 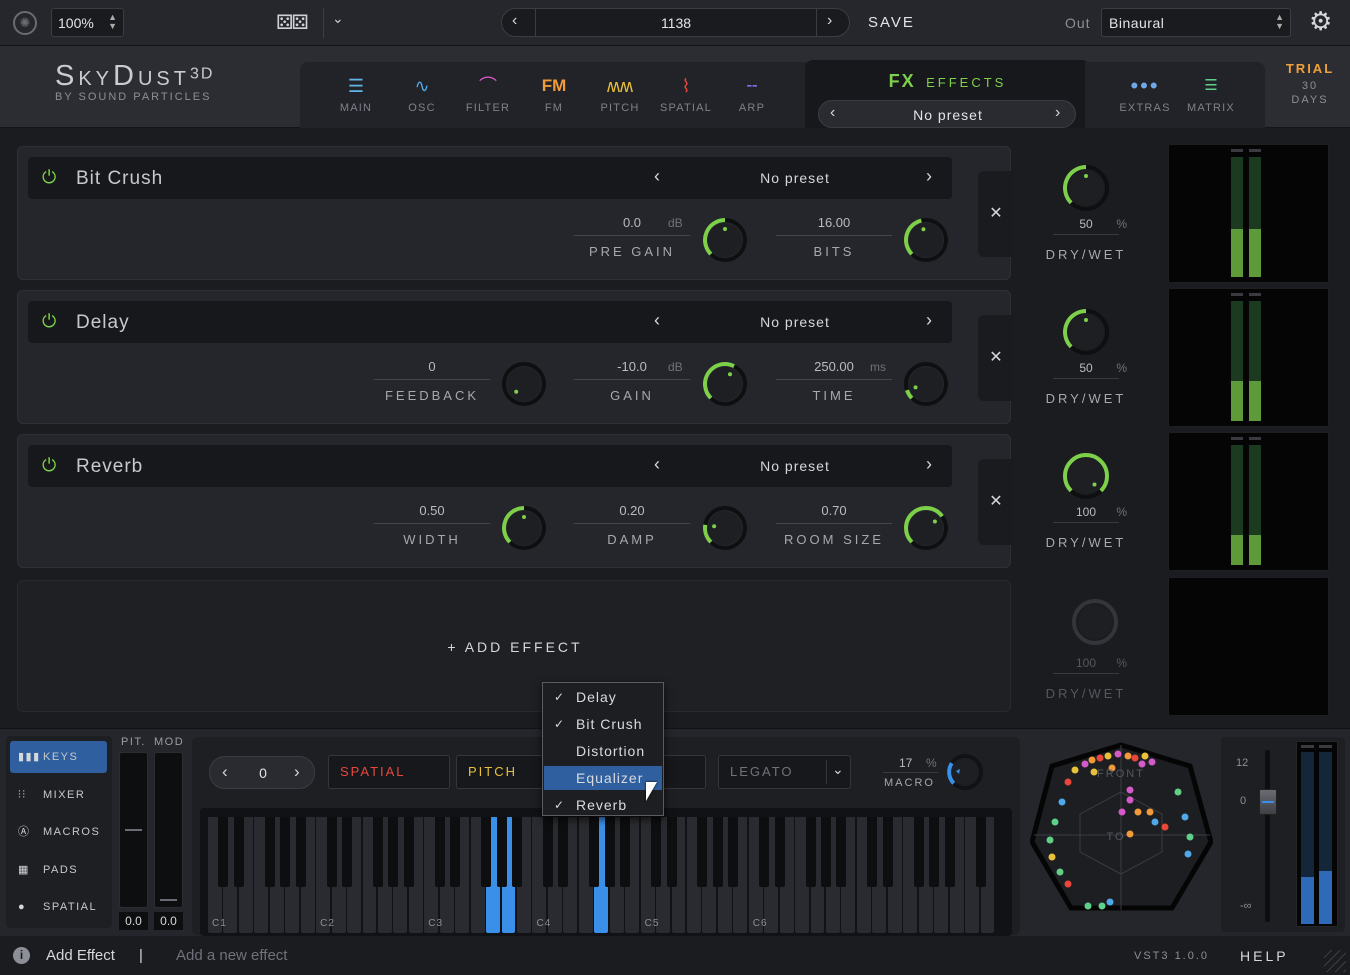 What do you see at coordinates (725, 528) in the screenshot?
I see `param-knob-damp` at bounding box center [725, 528].